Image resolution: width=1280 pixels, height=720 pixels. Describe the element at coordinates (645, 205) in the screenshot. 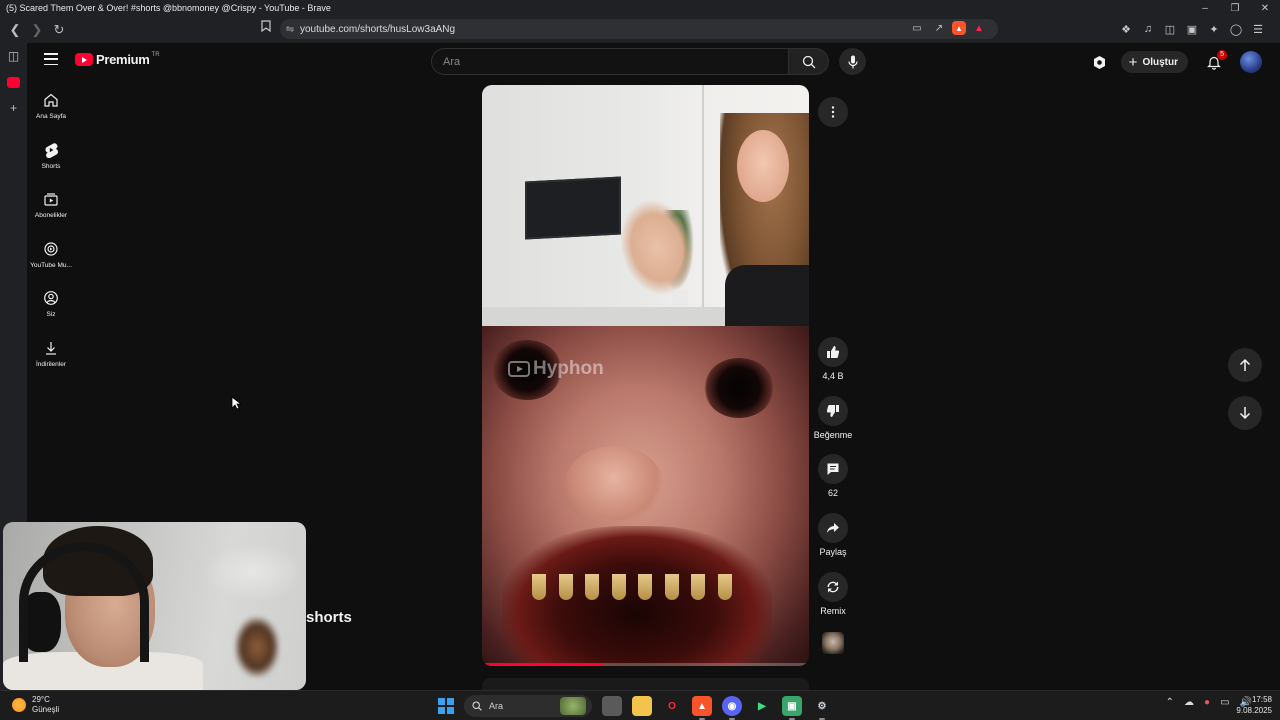

I see `video-frame-top` at that location.